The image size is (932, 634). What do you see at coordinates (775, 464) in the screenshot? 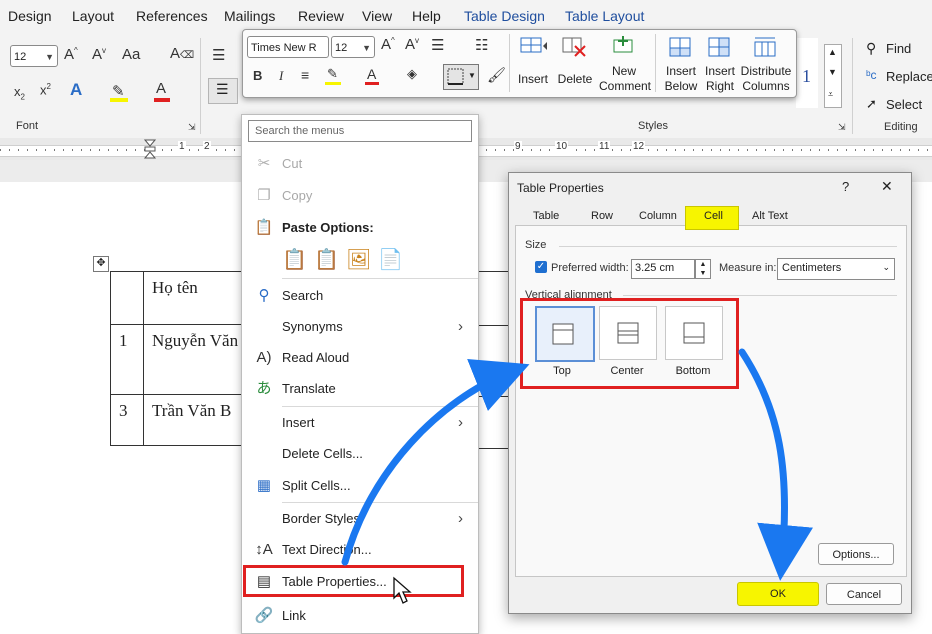
I see `arrow-to-ok` at bounding box center [775, 464].